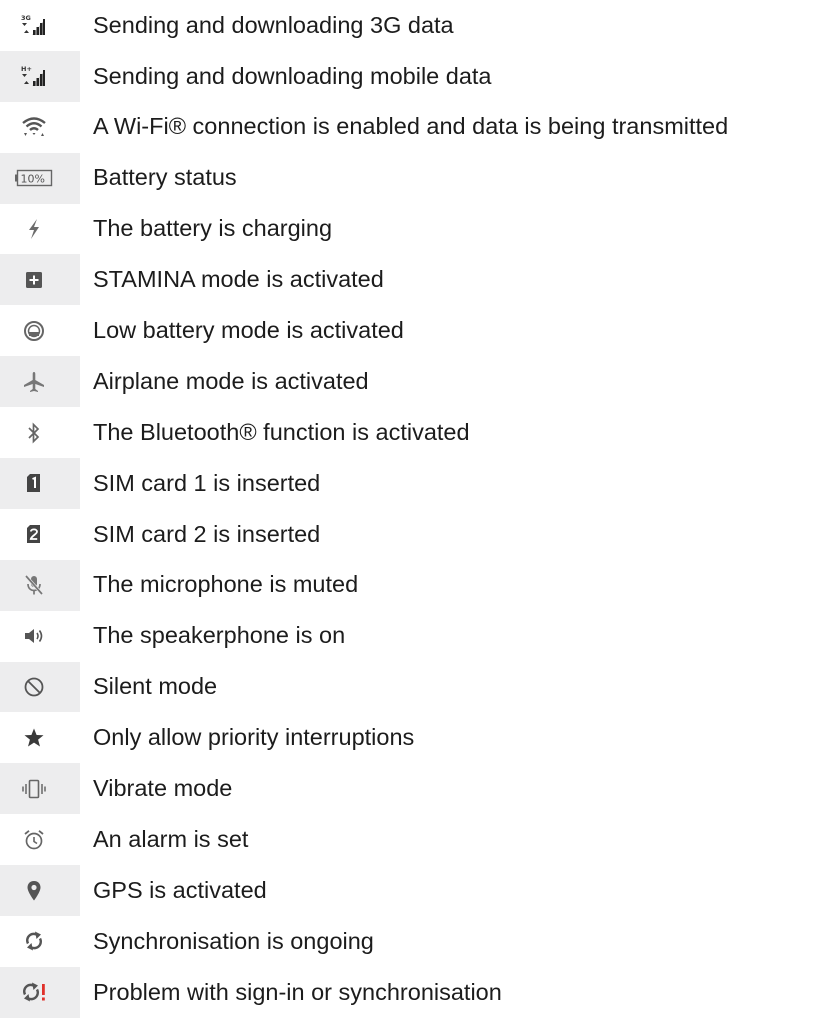  I want to click on list-item-label: The speakerphone is on, so click(219, 635).